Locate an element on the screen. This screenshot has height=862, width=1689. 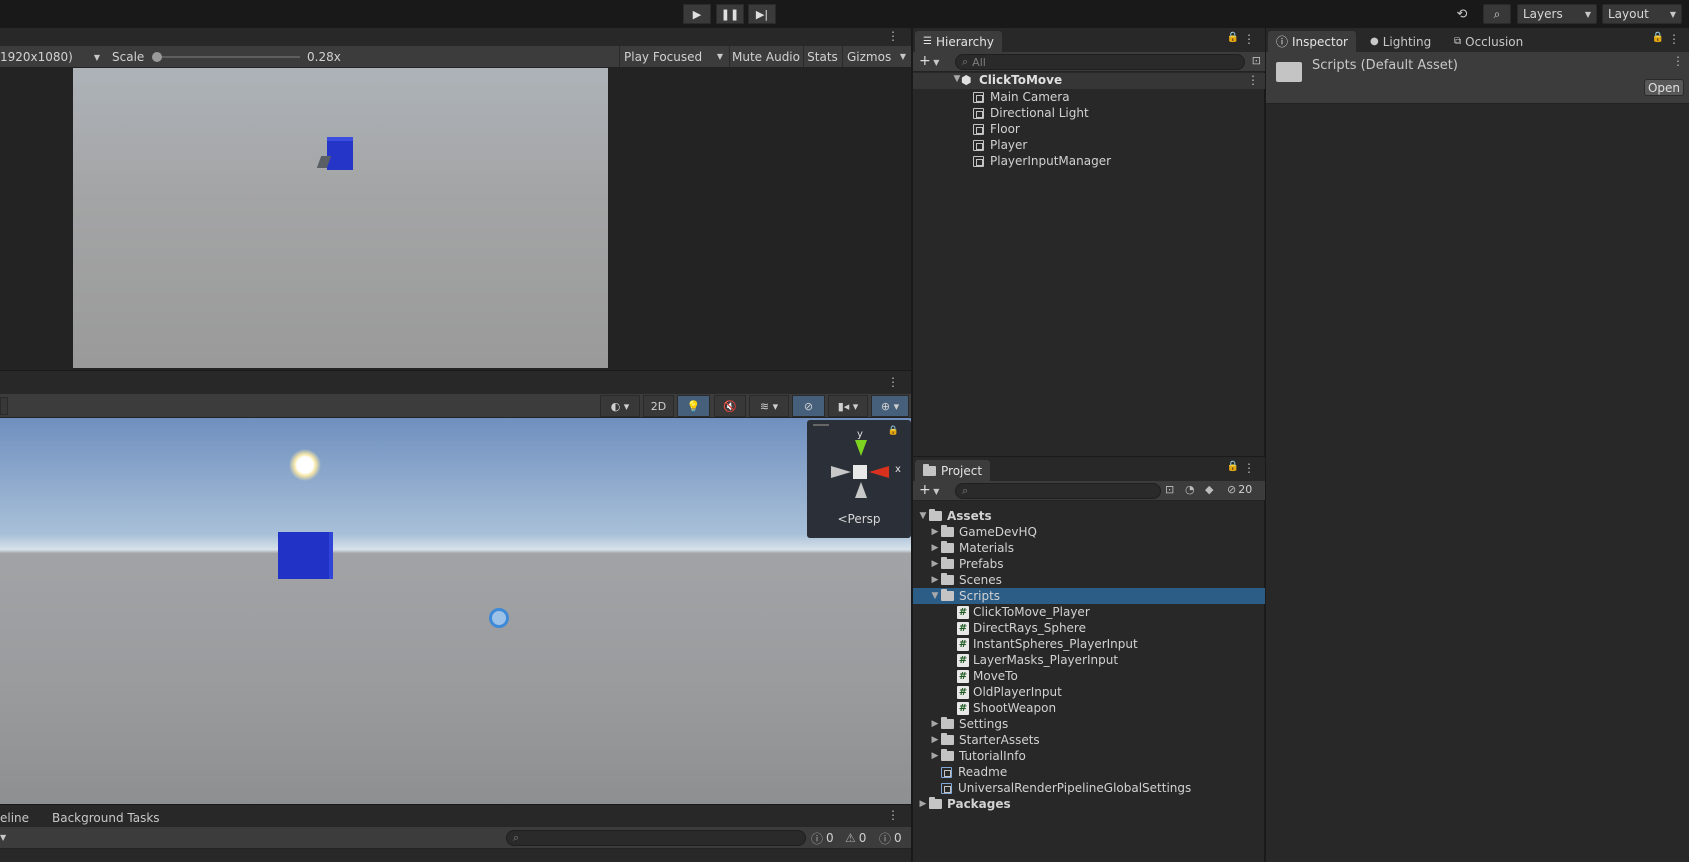
script-item: # MoveTo is located at coordinates (1089, 676).